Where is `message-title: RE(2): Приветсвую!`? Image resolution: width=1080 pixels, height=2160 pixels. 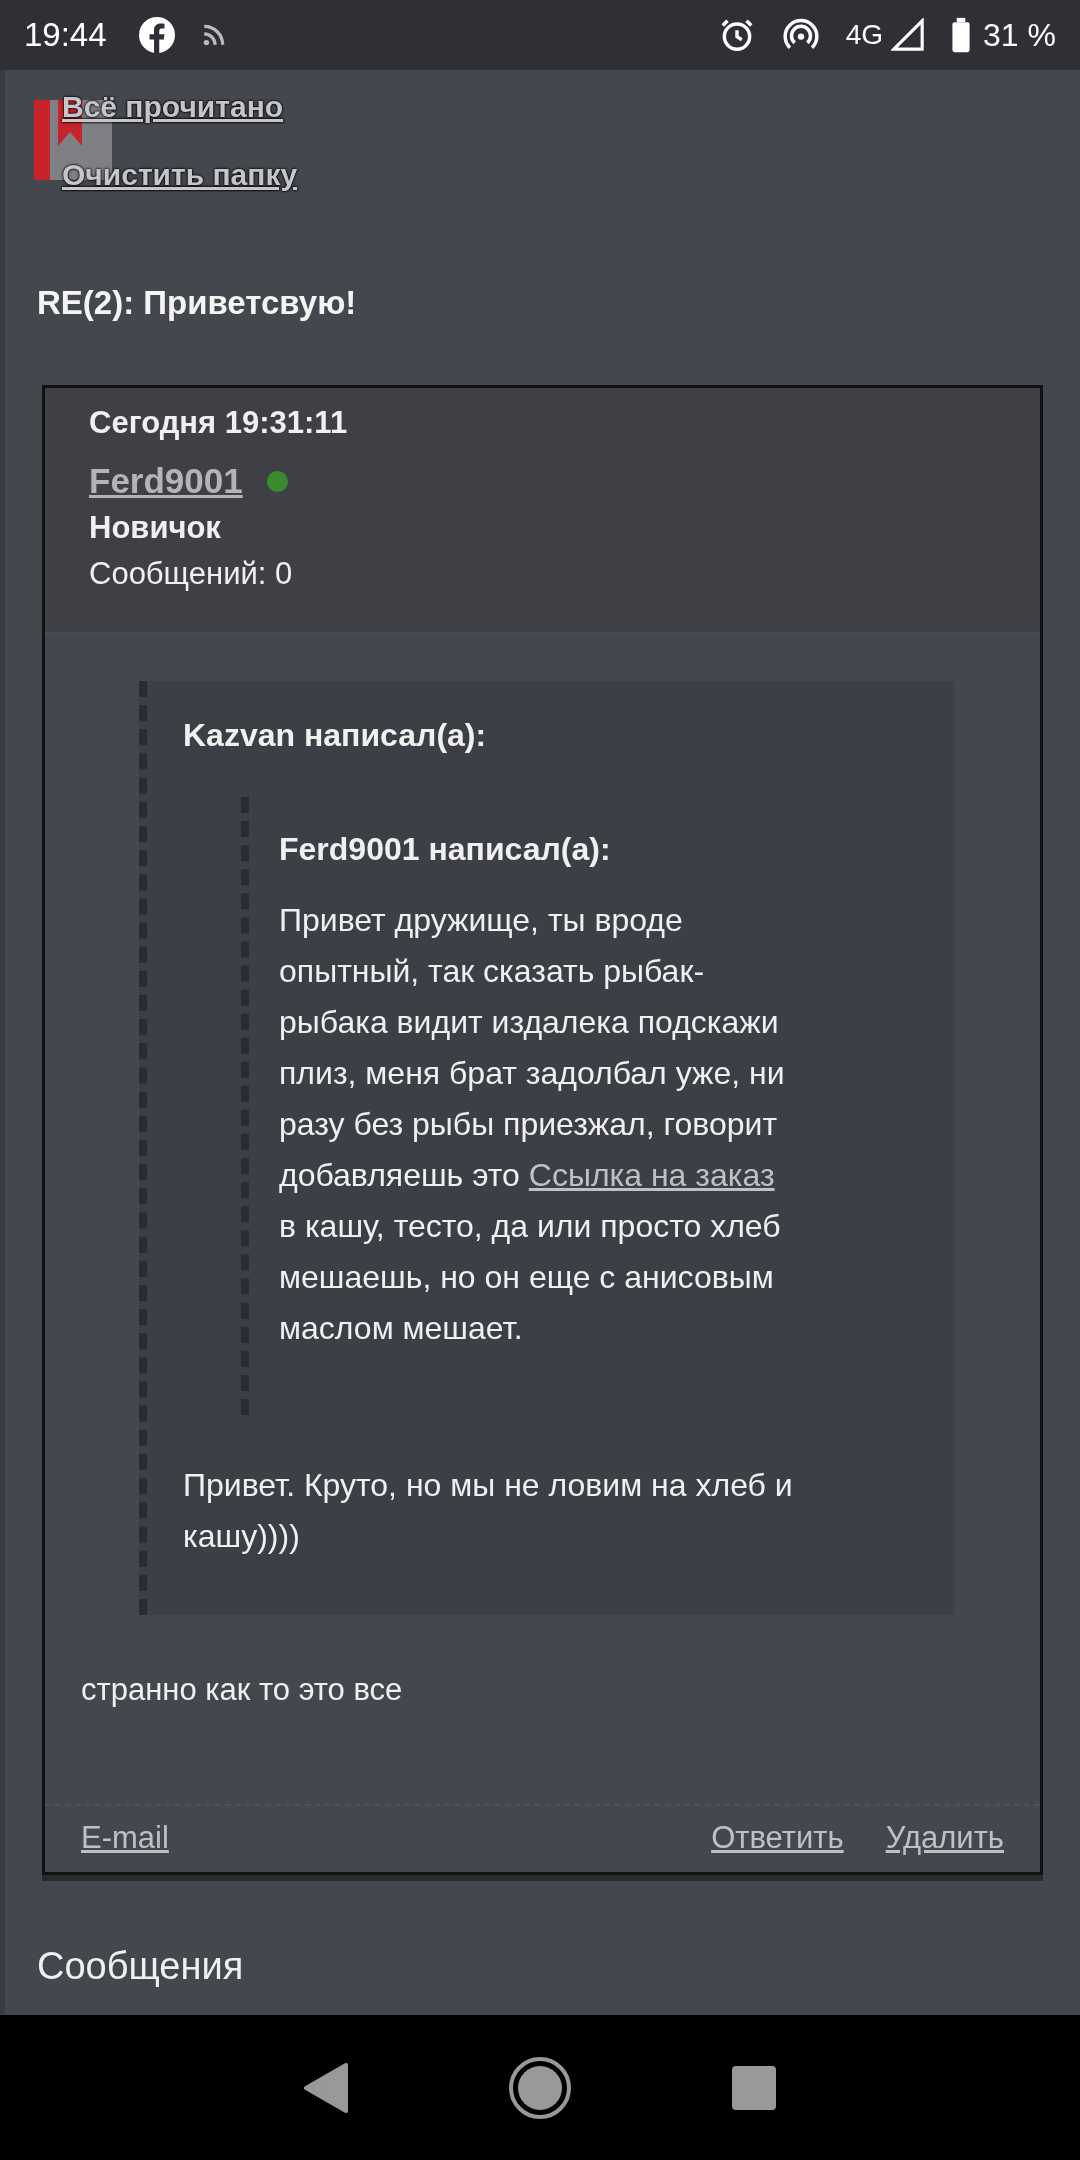 message-title: RE(2): Приветсвую! is located at coordinates (197, 303).